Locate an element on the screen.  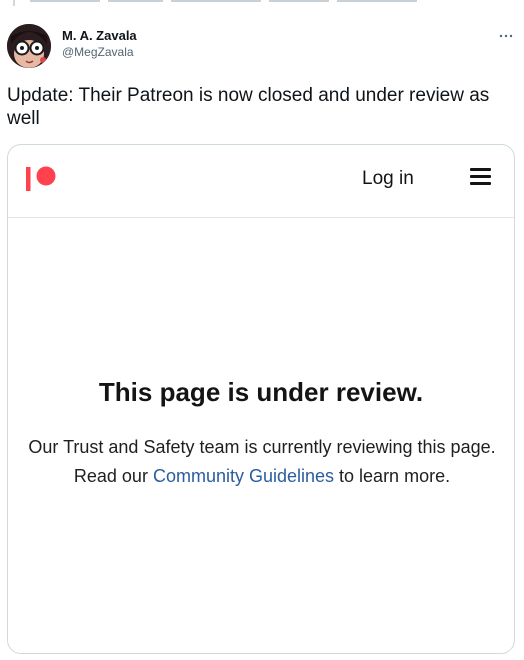
avatar is located at coordinates (29, 46).